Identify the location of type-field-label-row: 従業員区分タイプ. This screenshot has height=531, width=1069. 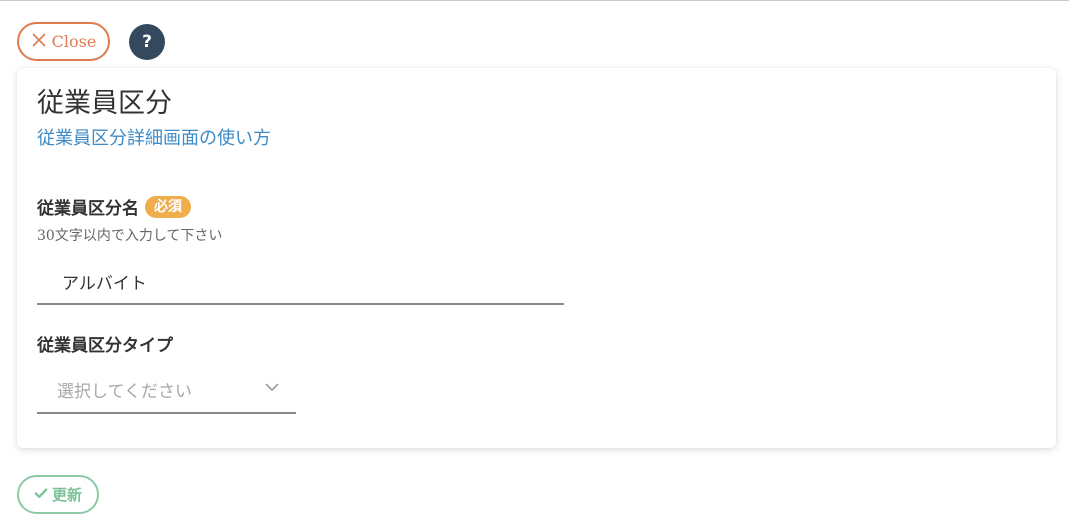
(105, 343).